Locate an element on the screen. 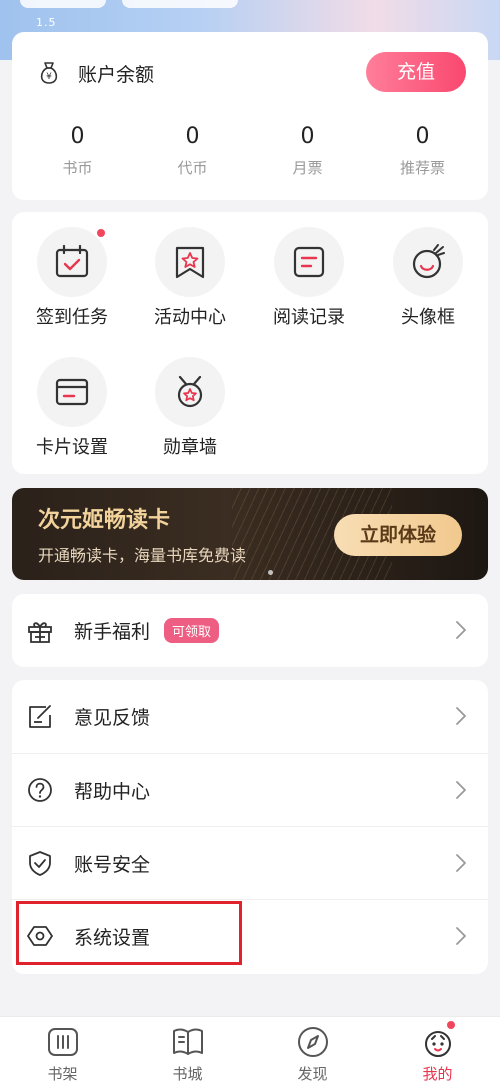 The height and width of the screenshot is (1084, 500). newbie-benefits-row: 新手福利 可领取 is located at coordinates (250, 630).